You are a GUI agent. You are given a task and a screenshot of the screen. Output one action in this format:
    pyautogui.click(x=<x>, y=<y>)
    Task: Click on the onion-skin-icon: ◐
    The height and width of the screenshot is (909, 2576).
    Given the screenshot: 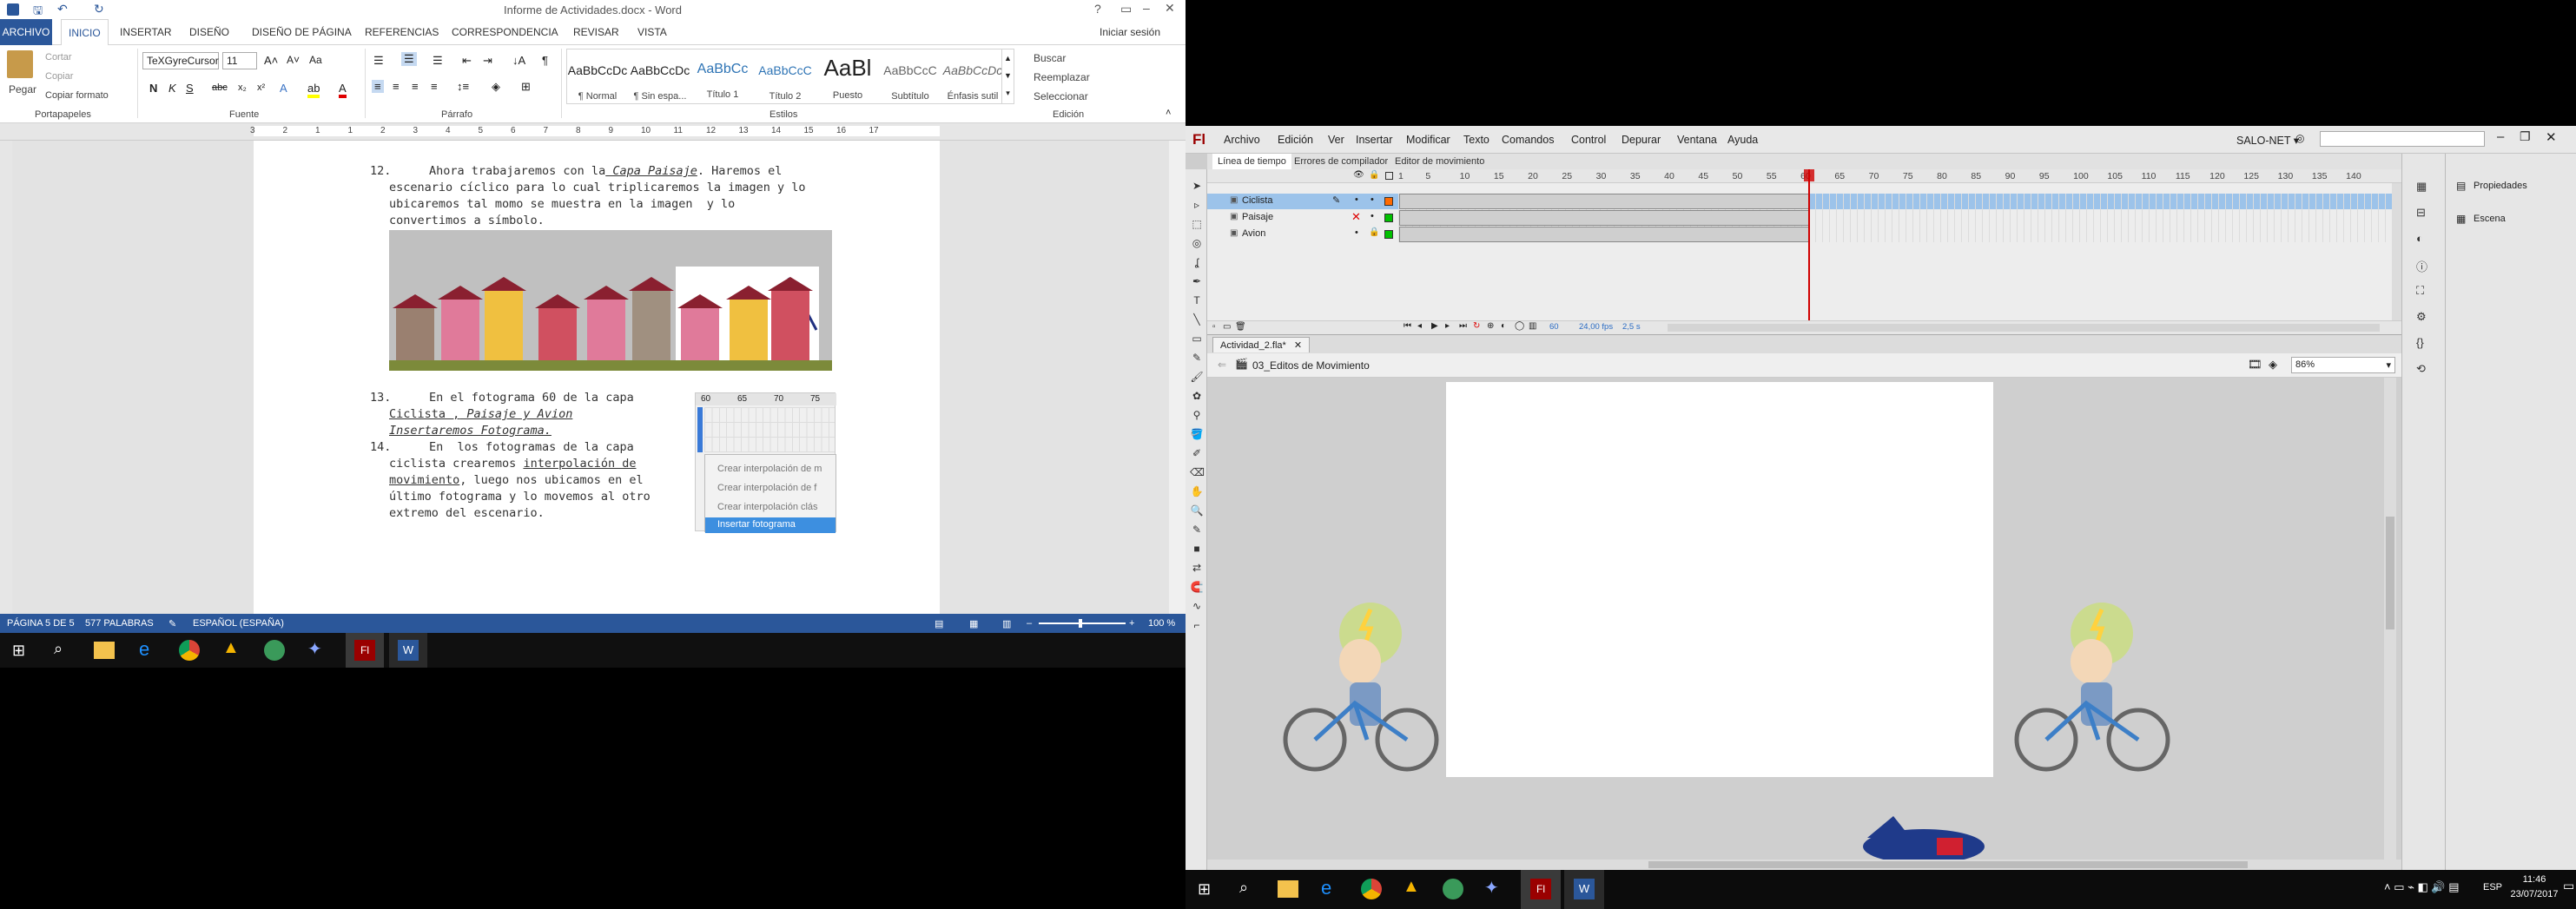 What is the action you would take?
    pyautogui.click(x=1504, y=326)
    